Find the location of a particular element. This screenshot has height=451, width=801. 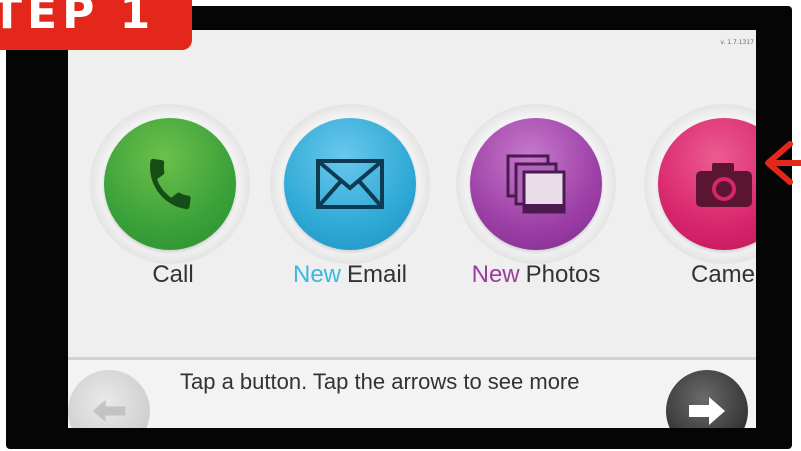

photos-button is located at coordinates (536, 184).